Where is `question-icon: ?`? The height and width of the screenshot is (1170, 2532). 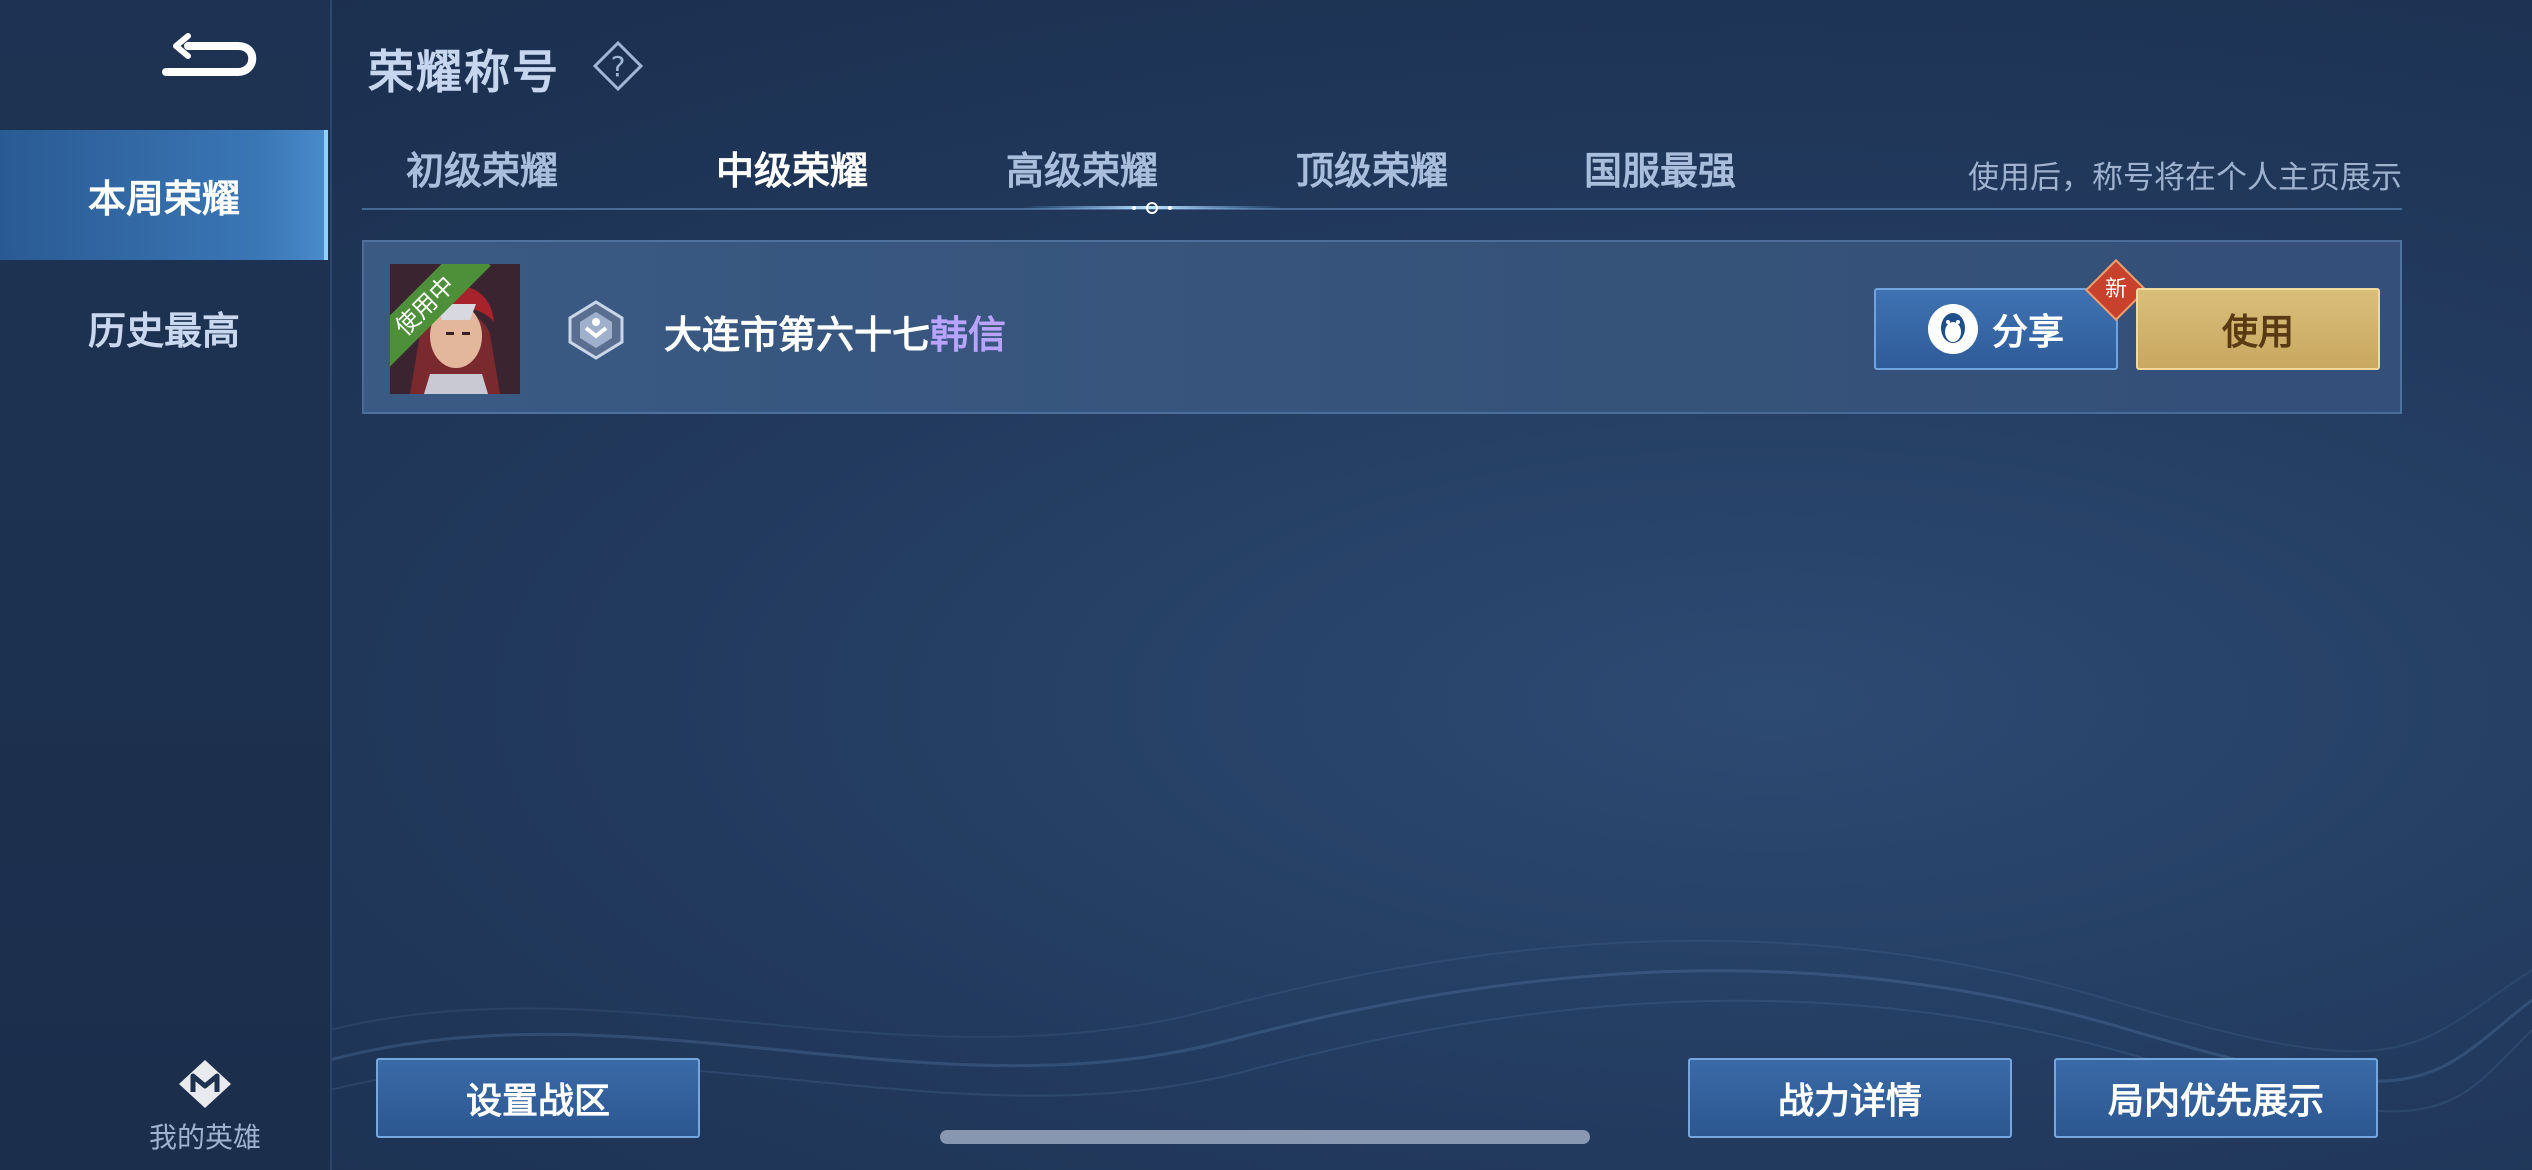 question-icon: ? is located at coordinates (618, 66).